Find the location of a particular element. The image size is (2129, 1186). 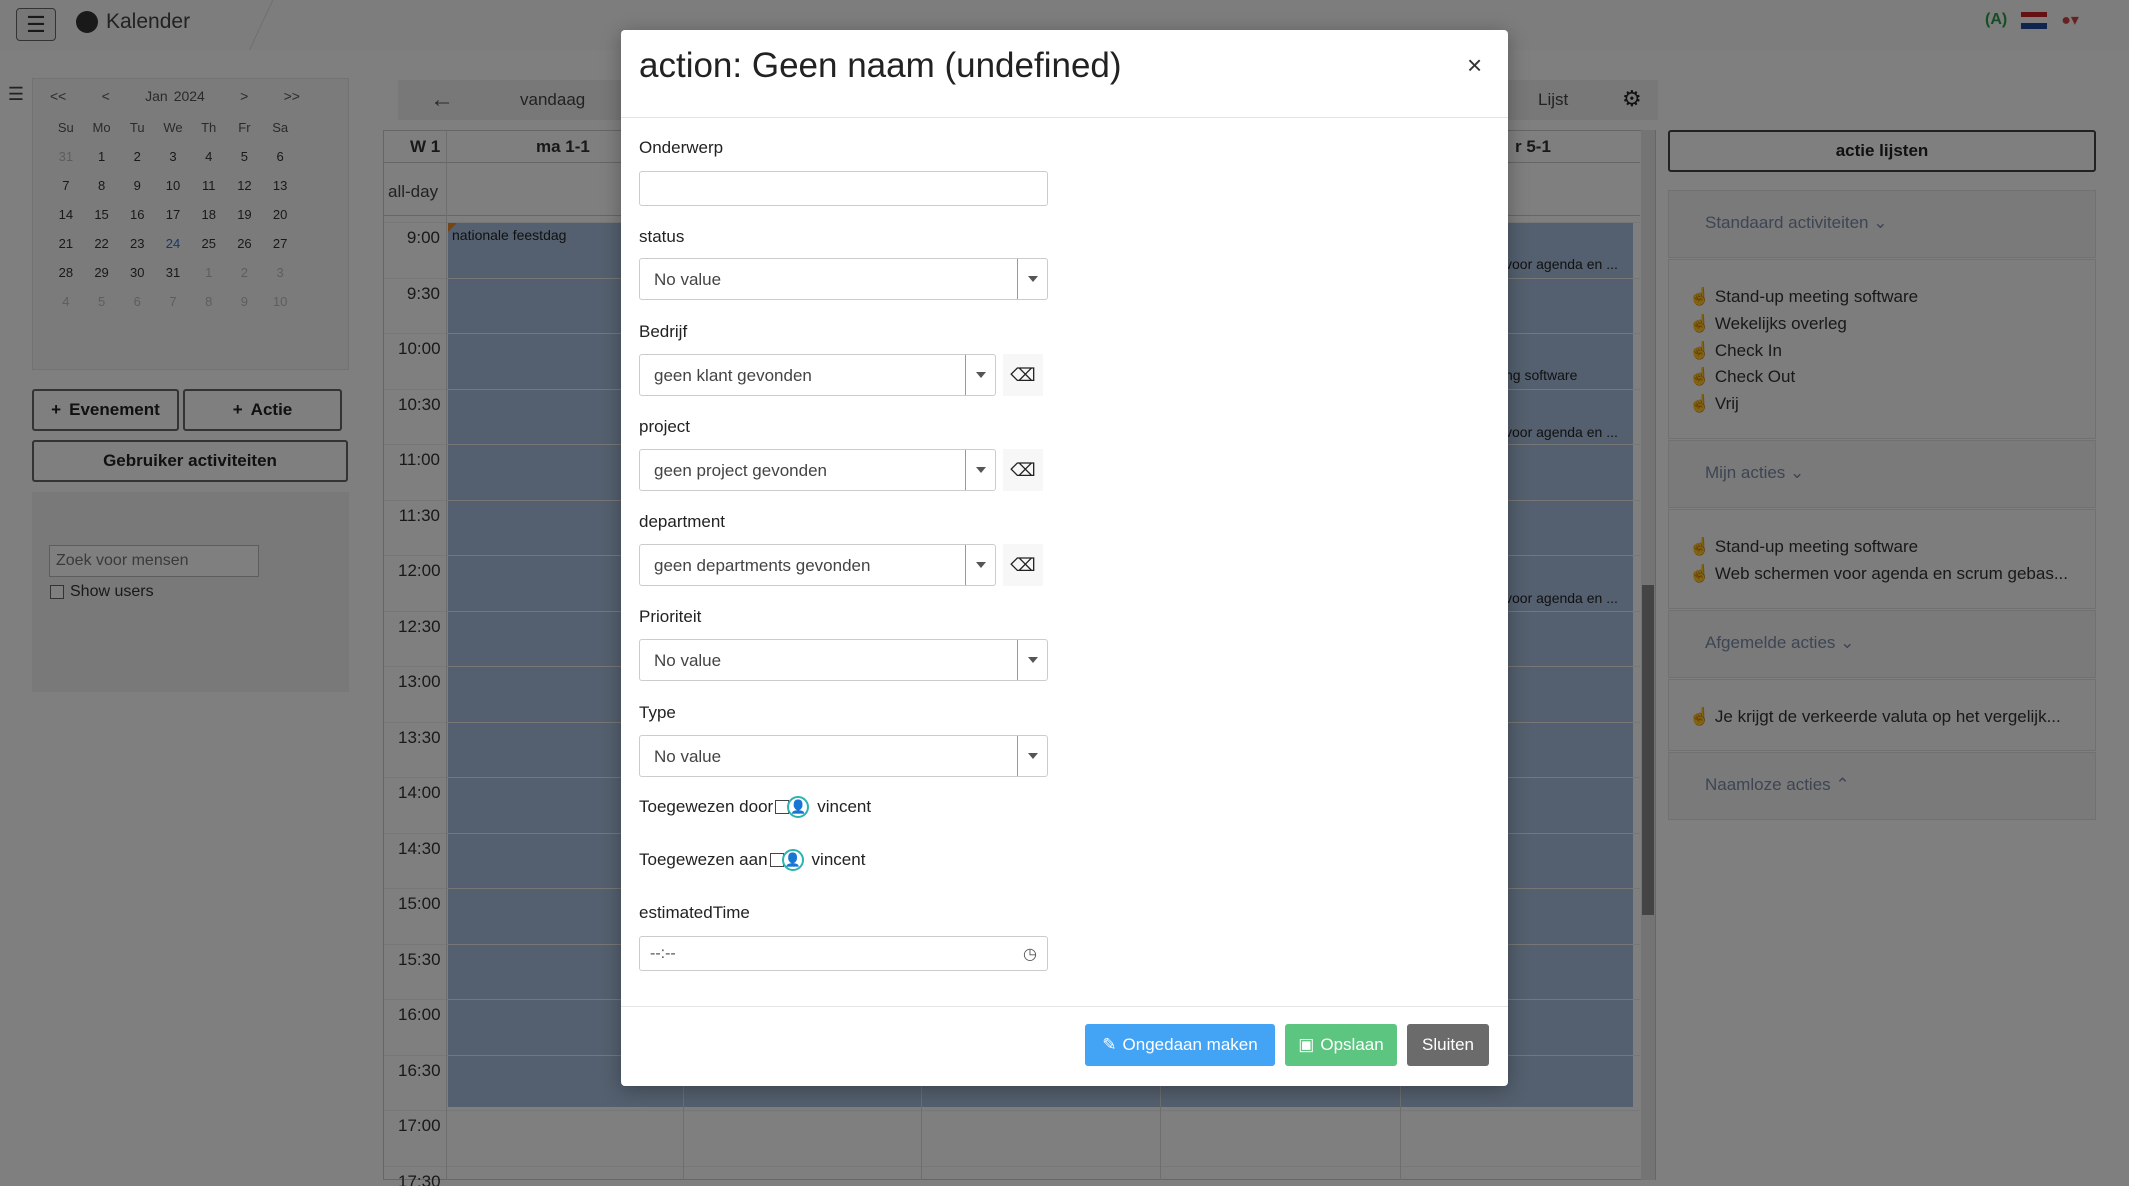

clock-icon: ◷ is located at coordinates (1030, 954).